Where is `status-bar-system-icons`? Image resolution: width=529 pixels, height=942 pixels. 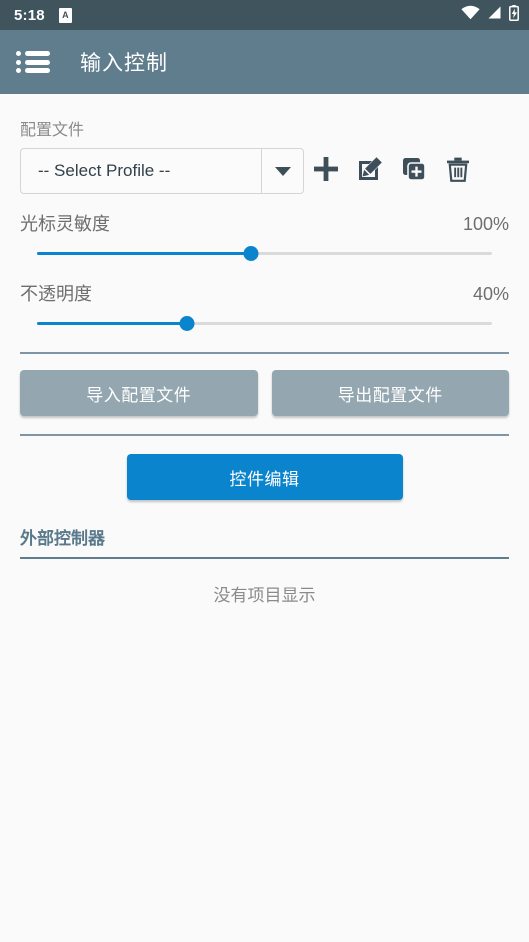 status-bar-system-icons is located at coordinates (490, 15).